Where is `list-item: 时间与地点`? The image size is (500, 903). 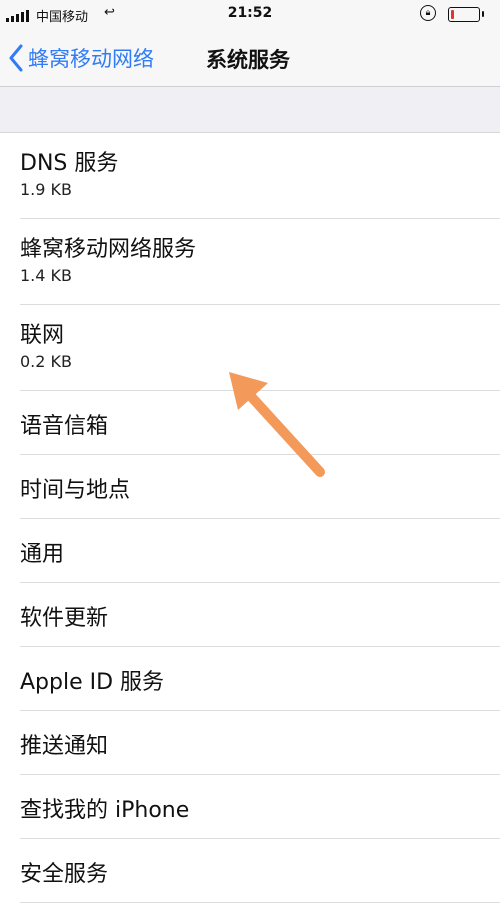 list-item: 时间与地点 is located at coordinates (250, 487).